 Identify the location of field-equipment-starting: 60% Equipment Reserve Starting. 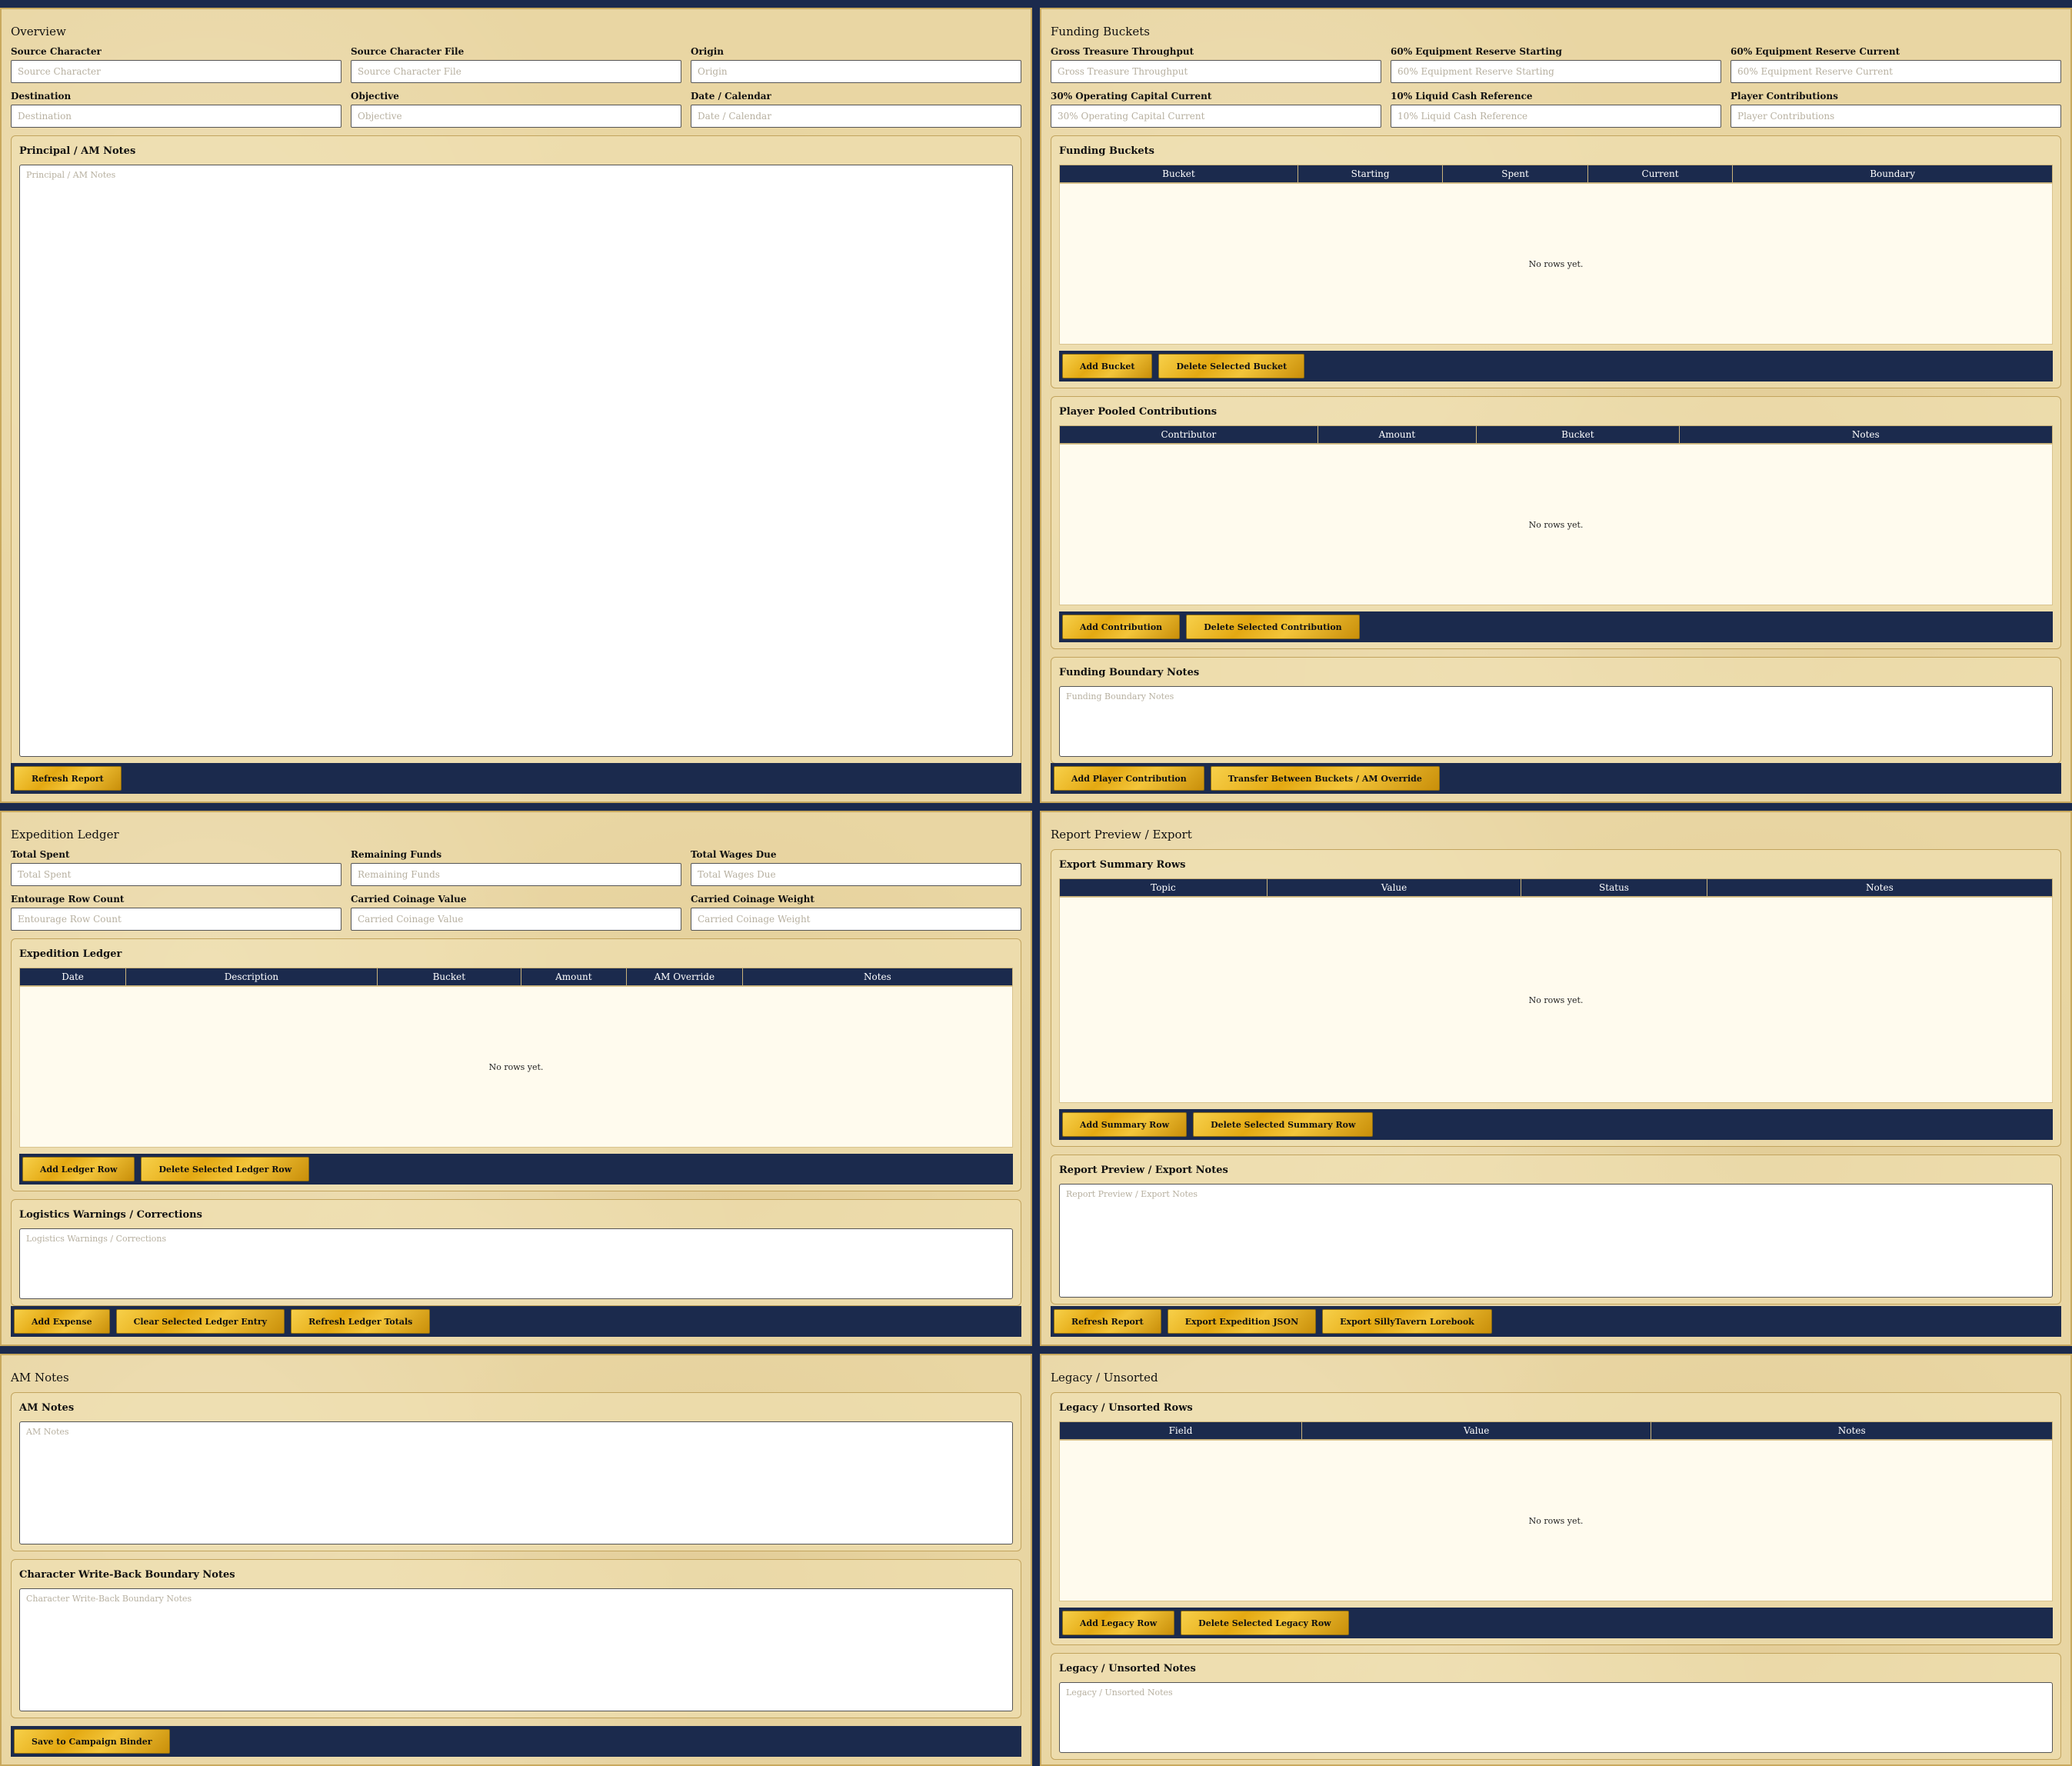
(1556, 64).